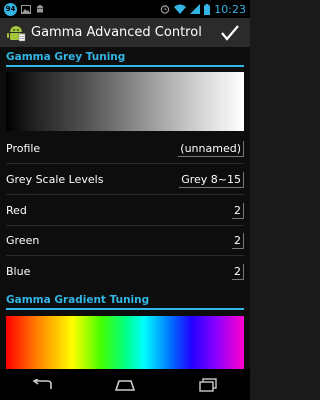 This screenshot has width=320, height=400. I want to click on android-icon, so click(40, 9).